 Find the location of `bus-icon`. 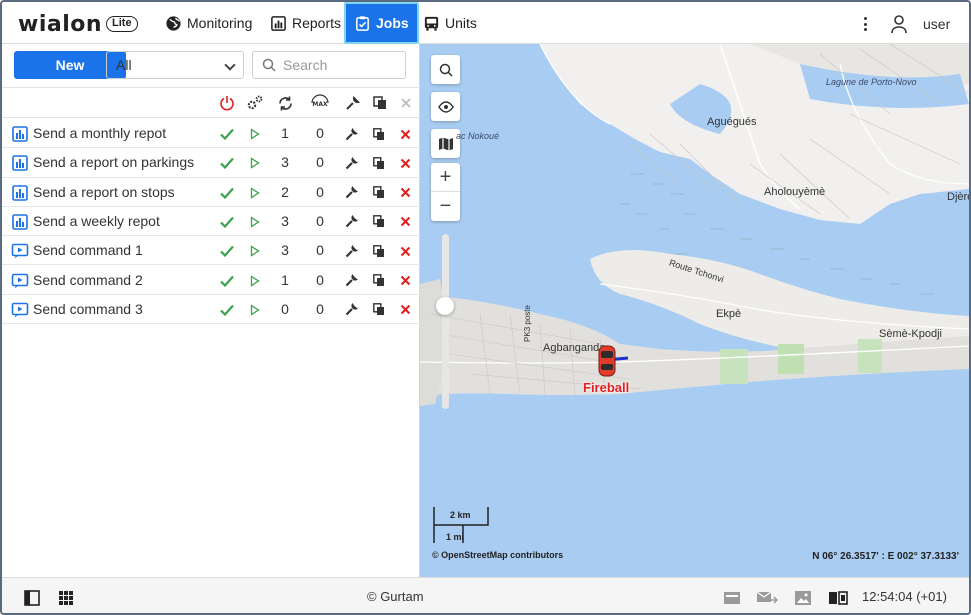

bus-icon is located at coordinates (431, 23).